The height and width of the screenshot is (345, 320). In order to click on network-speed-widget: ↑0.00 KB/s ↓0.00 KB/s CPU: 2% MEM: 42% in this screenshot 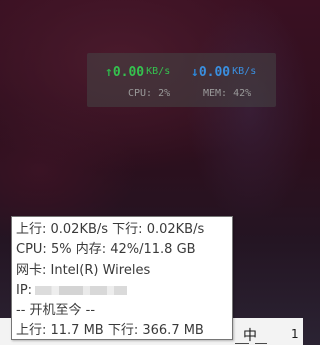, I will do `click(181, 80)`.